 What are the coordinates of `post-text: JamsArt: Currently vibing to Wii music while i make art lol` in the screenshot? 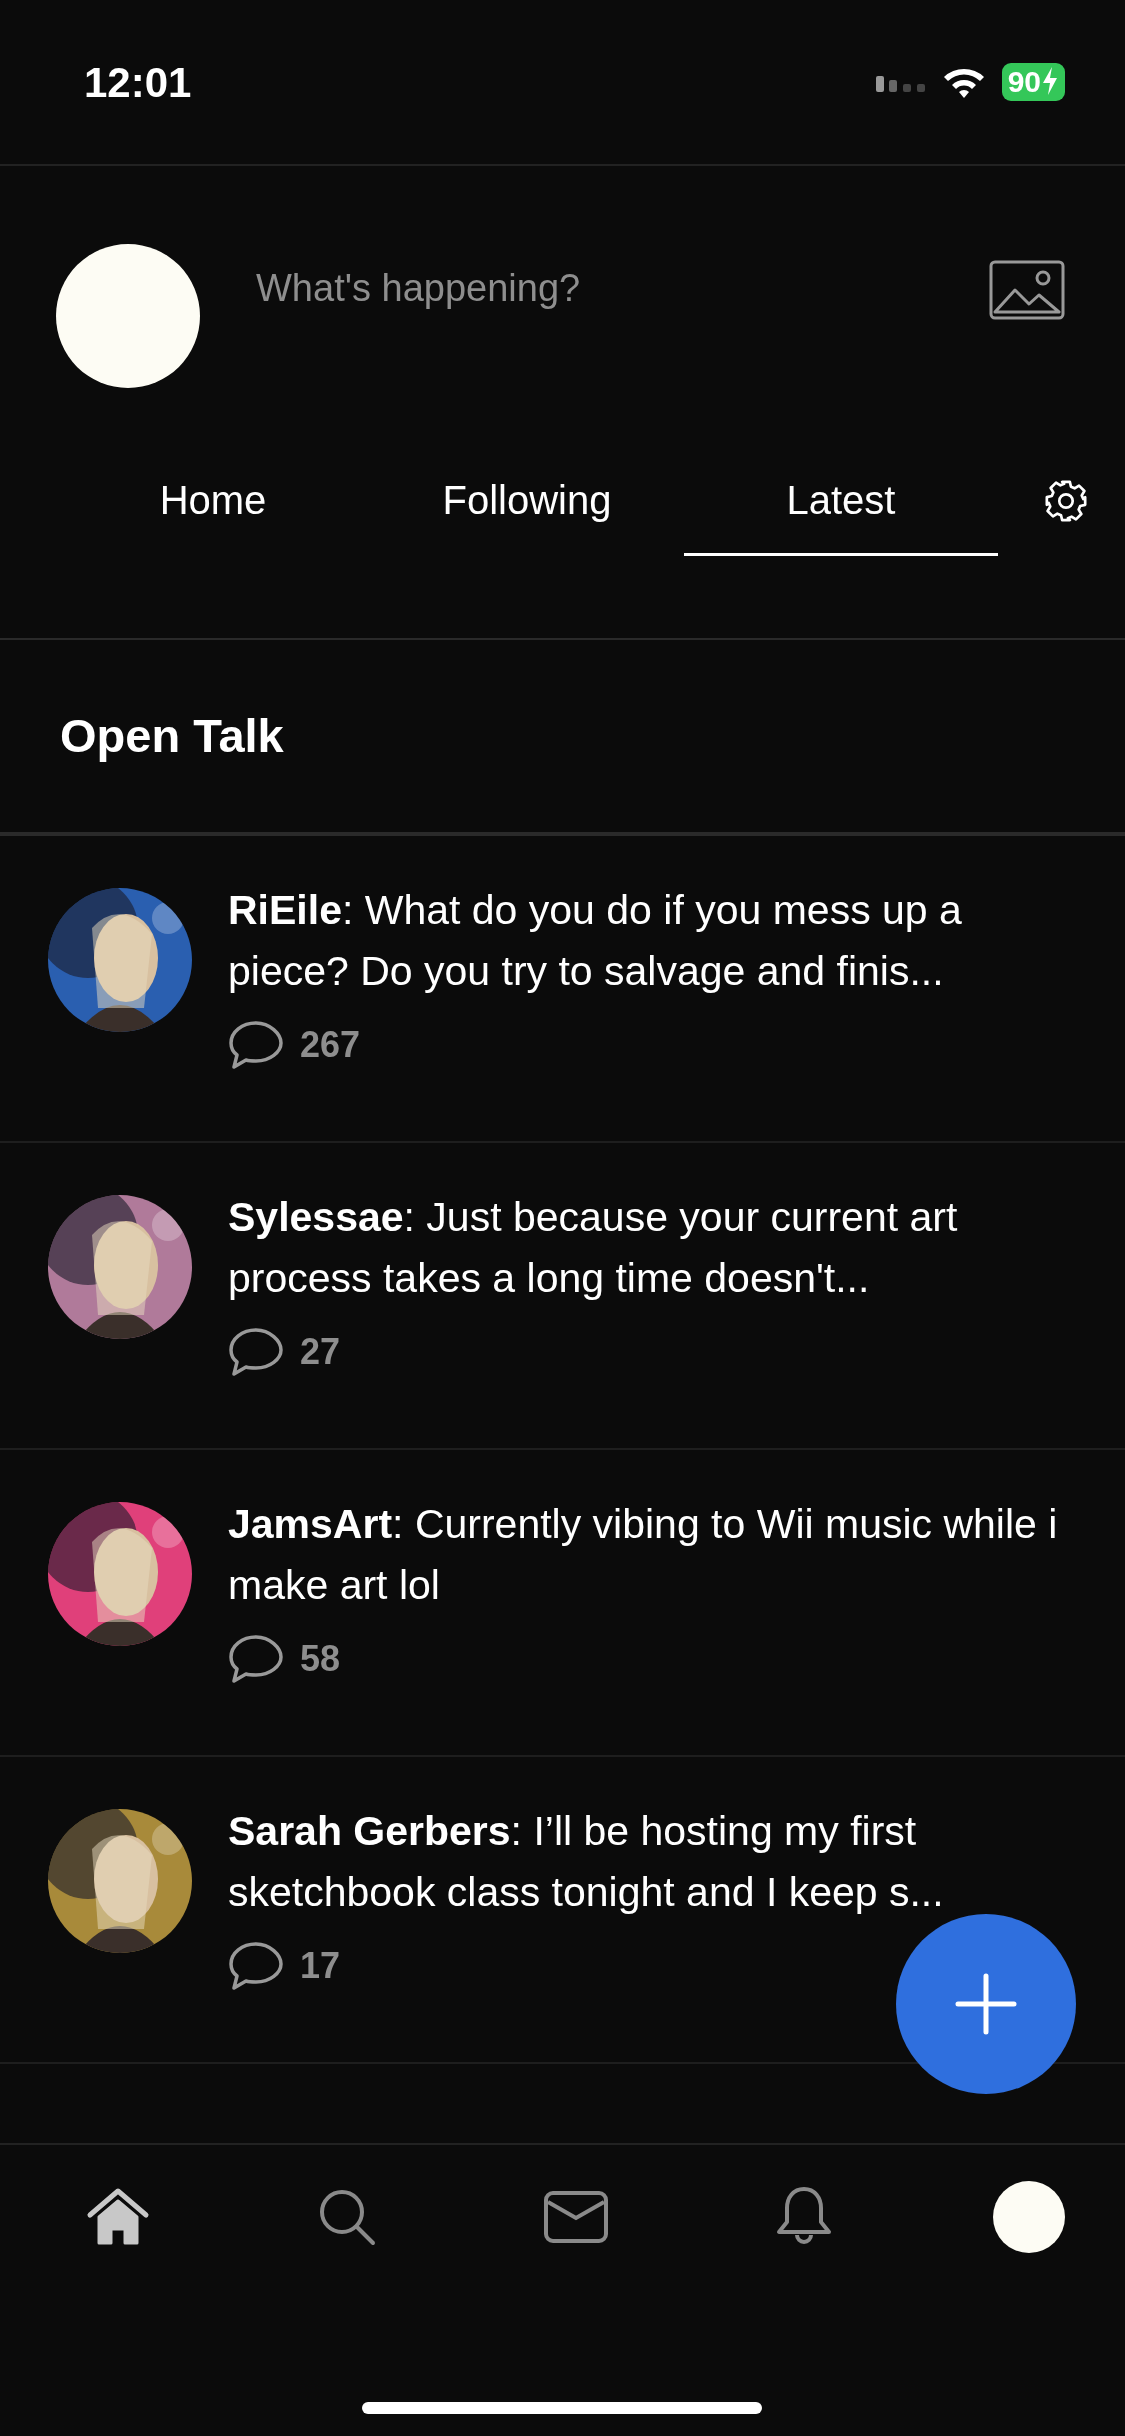 It's located at (643, 1555).